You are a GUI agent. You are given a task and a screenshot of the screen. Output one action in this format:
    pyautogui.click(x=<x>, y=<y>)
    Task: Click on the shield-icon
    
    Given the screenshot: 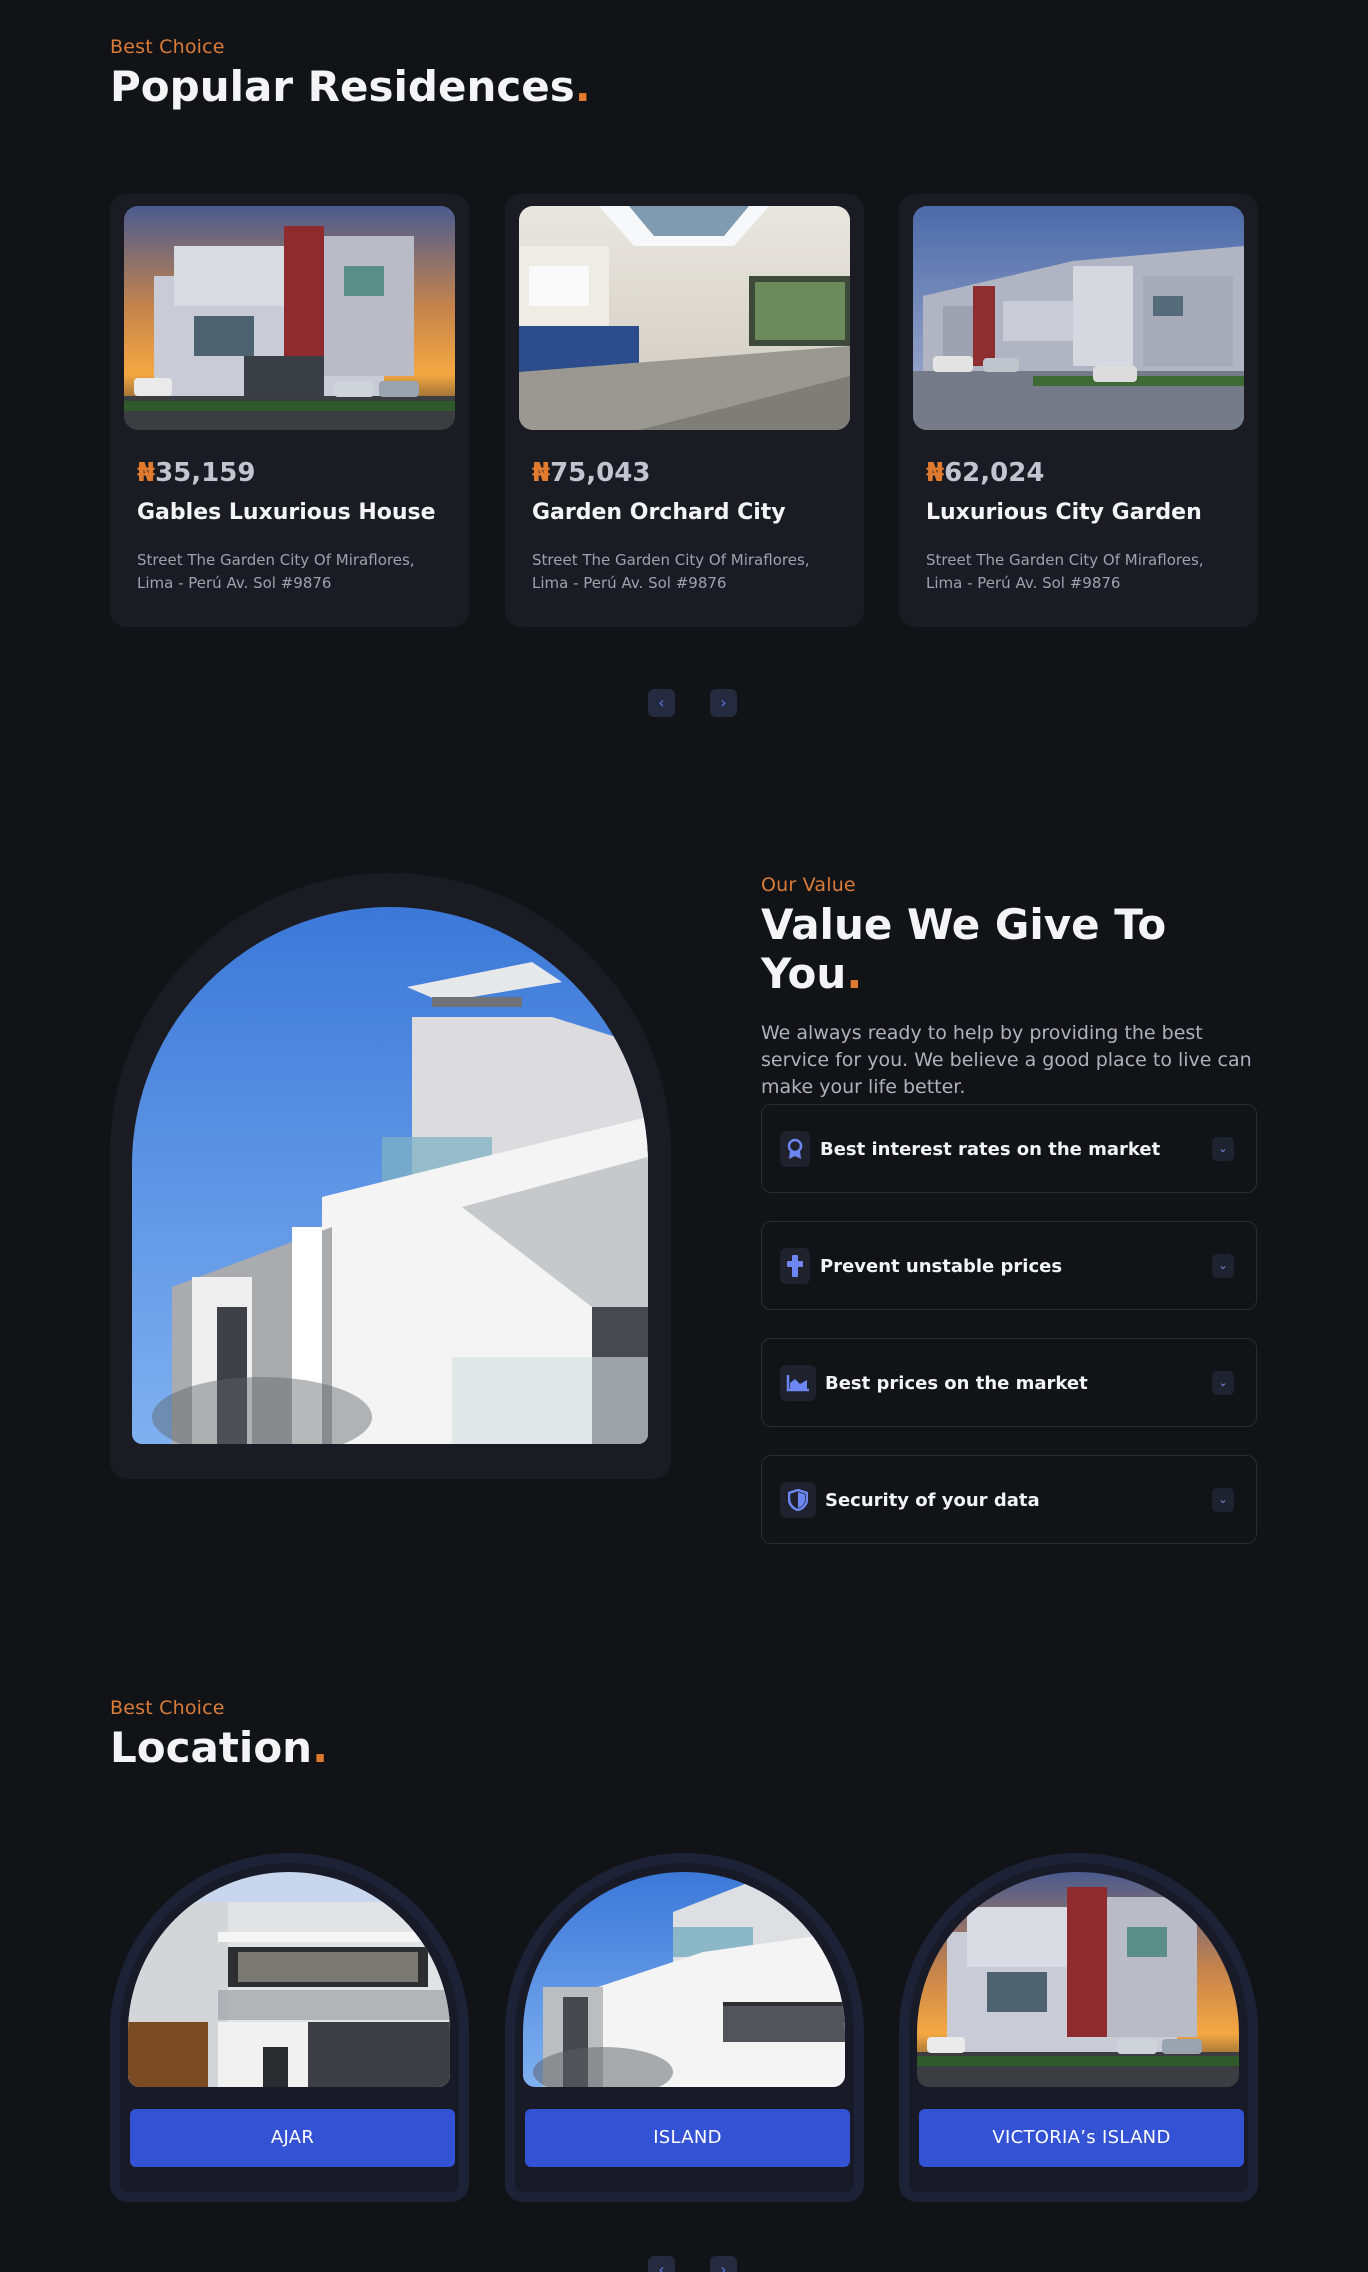 What is the action you would take?
    pyautogui.click(x=798, y=1500)
    